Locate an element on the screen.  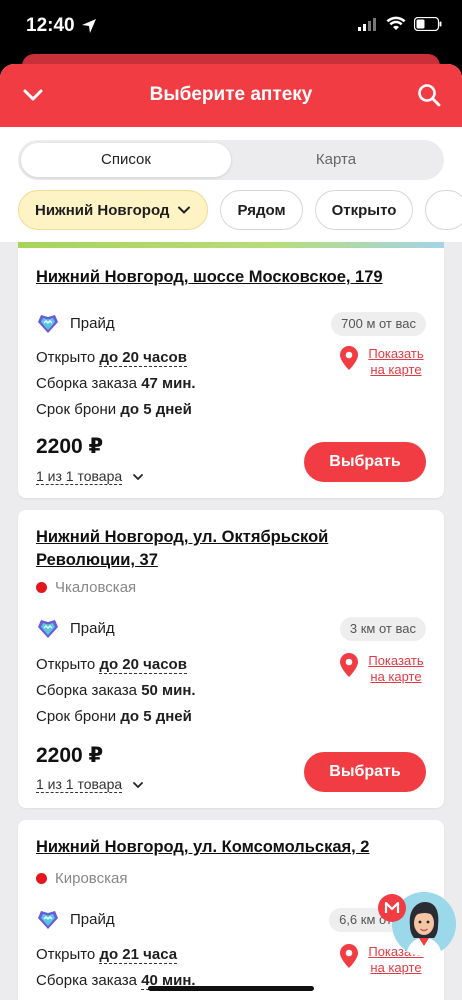
city-filter-chip: Нижний Новгород is located at coordinates (113, 210).